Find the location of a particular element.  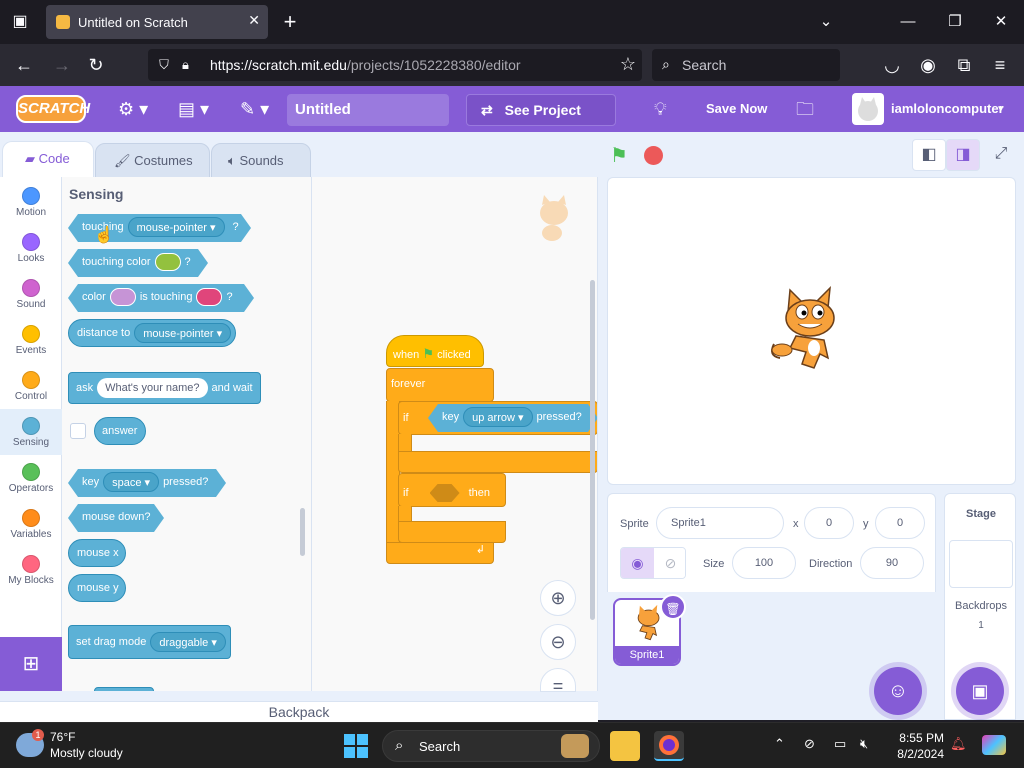

shield-icon: ⛉ is located at coordinates (164, 65).